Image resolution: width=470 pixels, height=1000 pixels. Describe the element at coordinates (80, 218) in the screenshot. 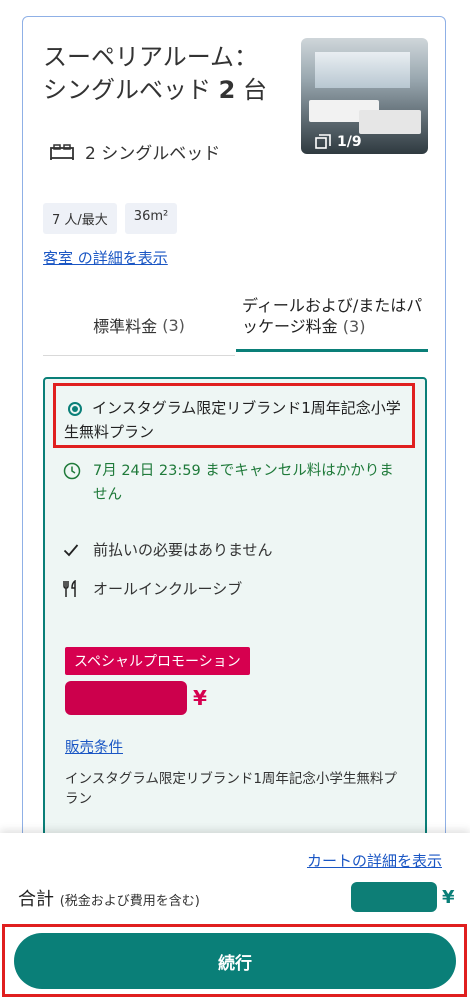

I see `capacity-chip: 7 人/最大` at that location.